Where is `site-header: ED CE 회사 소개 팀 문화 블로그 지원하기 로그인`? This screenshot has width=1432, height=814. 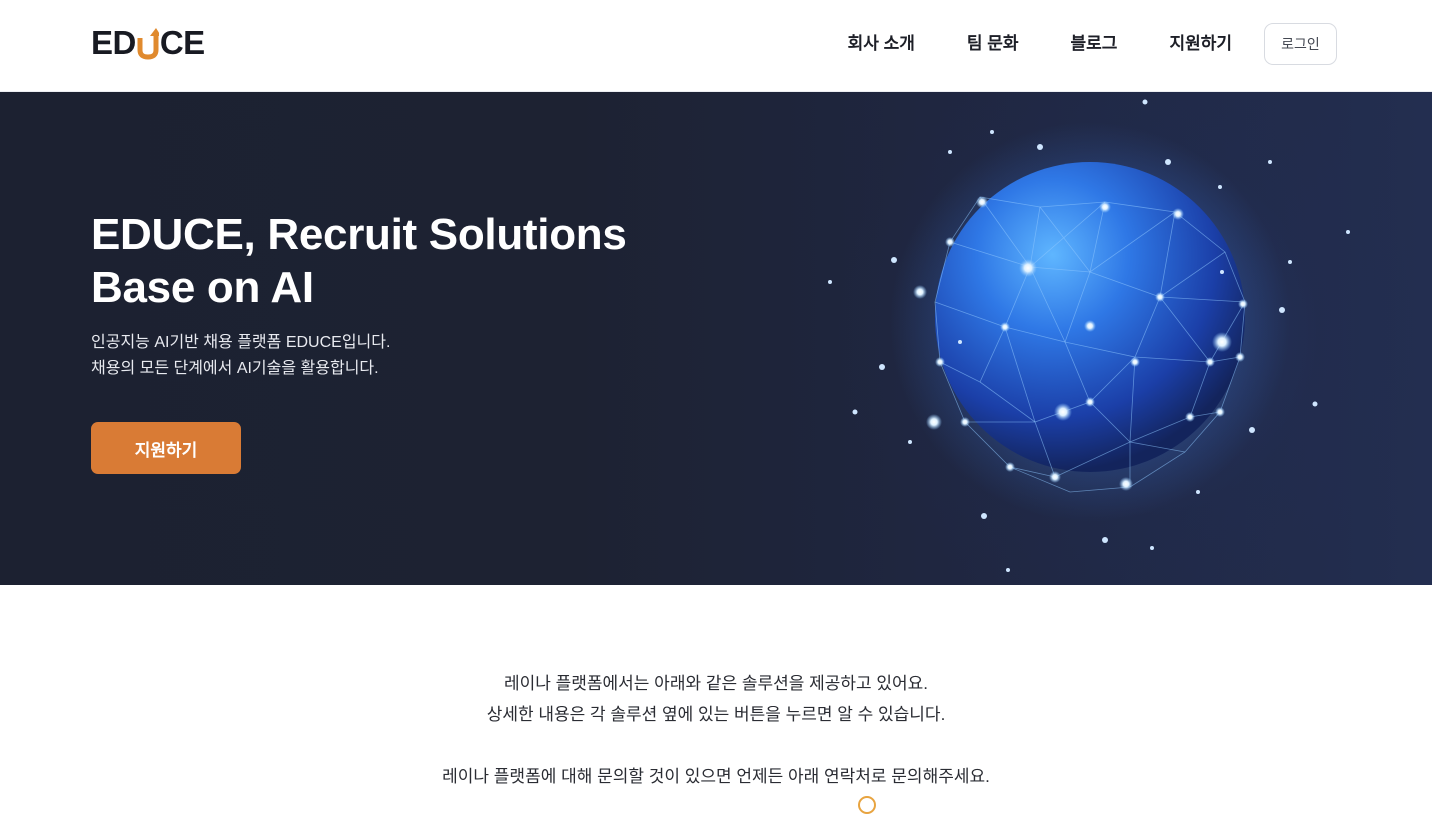
site-header: ED CE 회사 소개 팀 문화 블로그 지원하기 로그인 is located at coordinates (716, 46).